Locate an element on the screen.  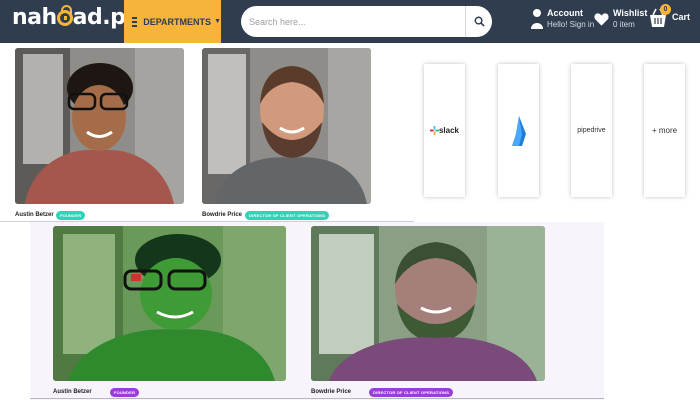
departments-label: DEPARTMENTS is located at coordinates (177, 21).